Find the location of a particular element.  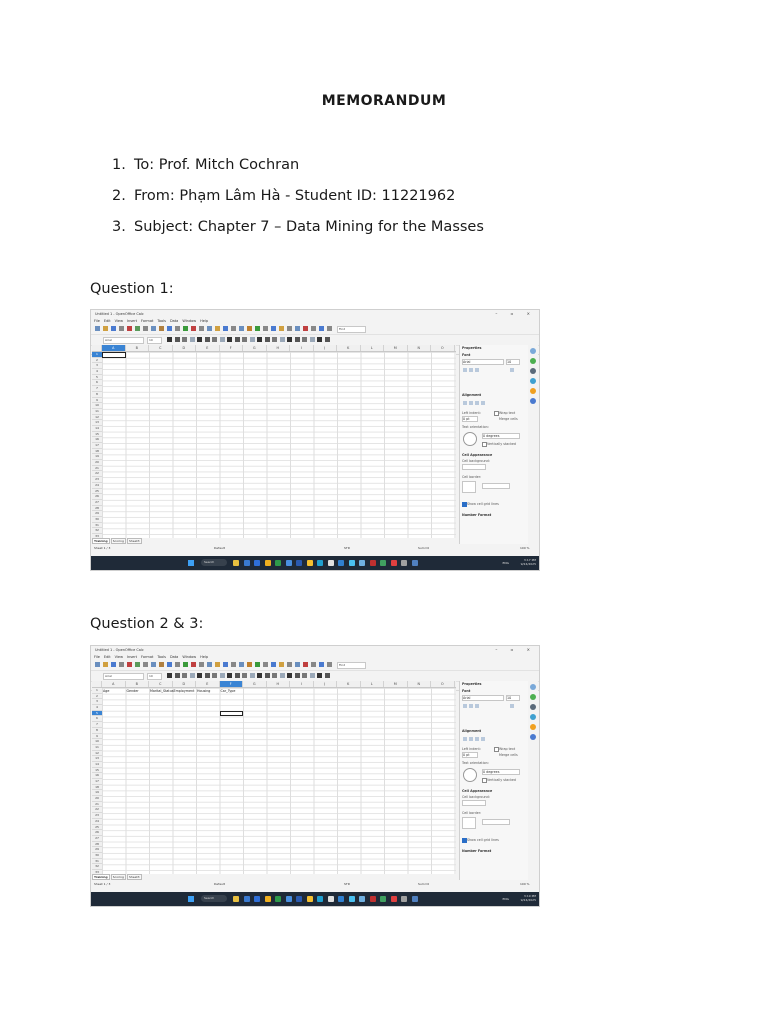

column-header: N is located at coordinates (419, 684).